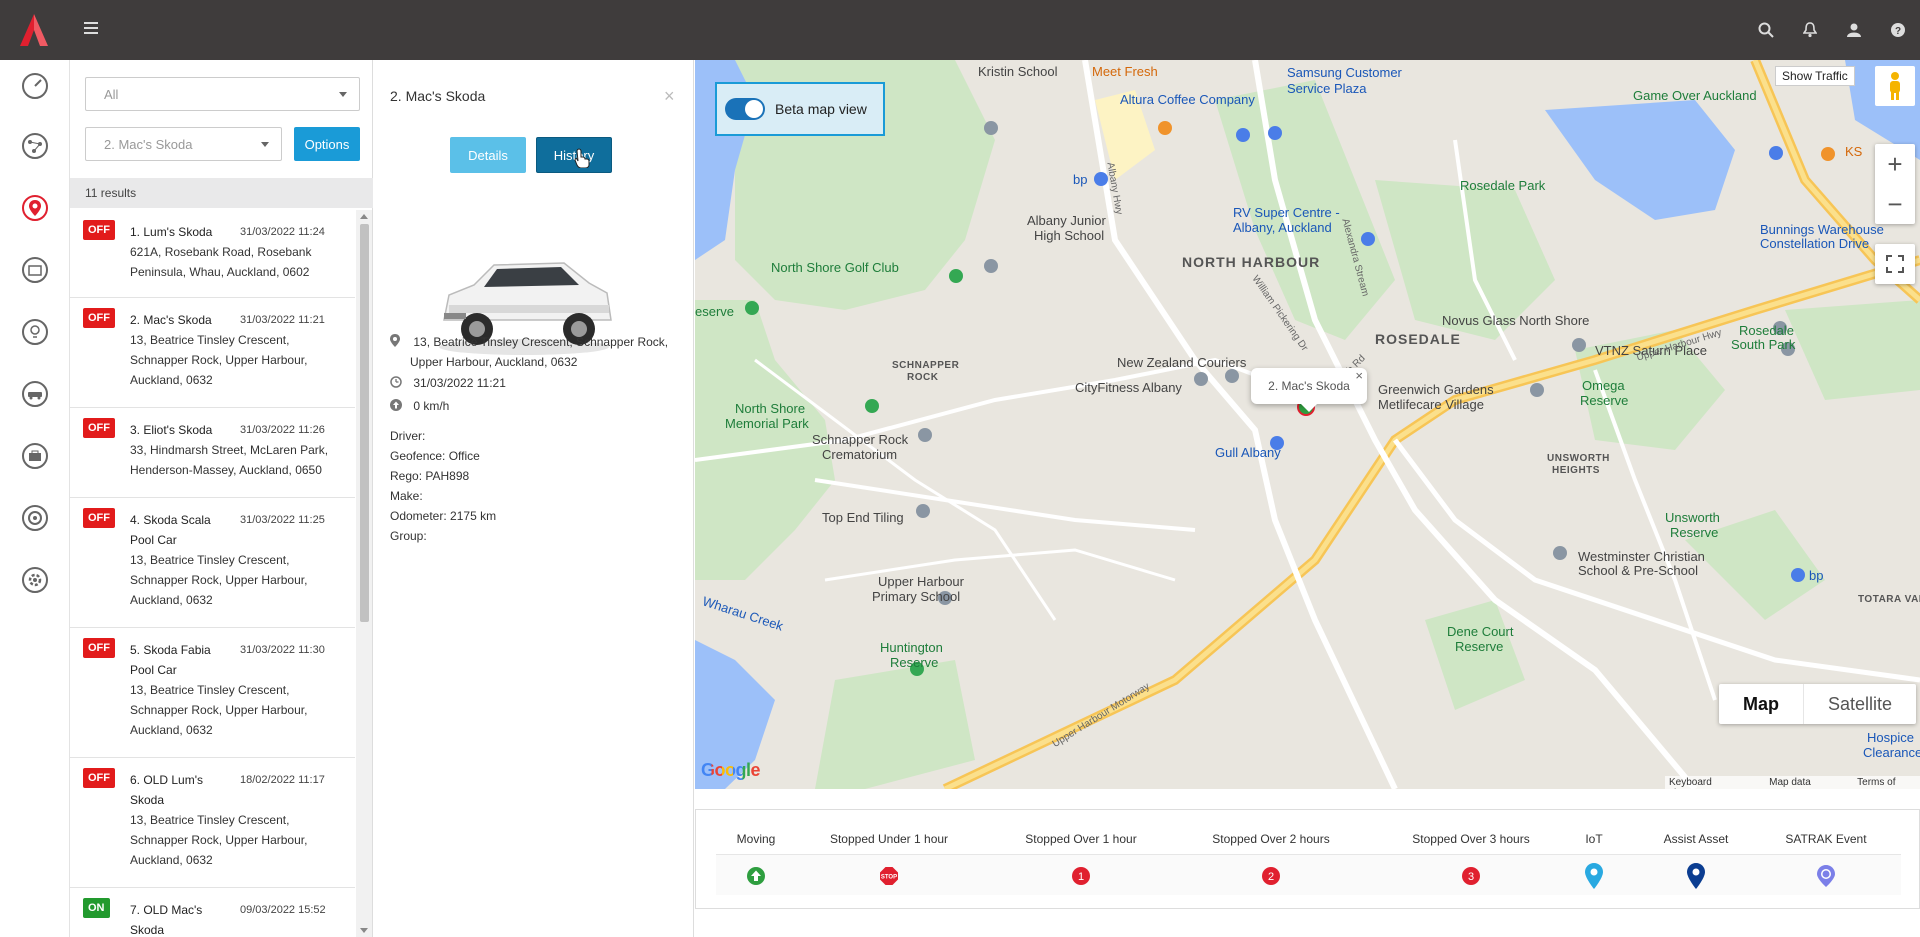 This screenshot has height=937, width=1920. Describe the element at coordinates (1712, 783) in the screenshot. I see `keyboard-shortcuts-link: Keyboard shortcuts` at that location.